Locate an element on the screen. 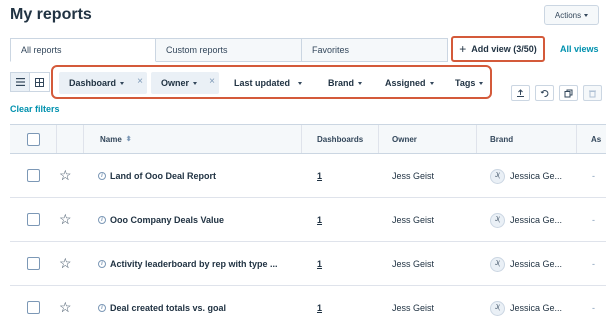 This screenshot has height=327, width=606. table-action-icons is located at coordinates (556, 93).